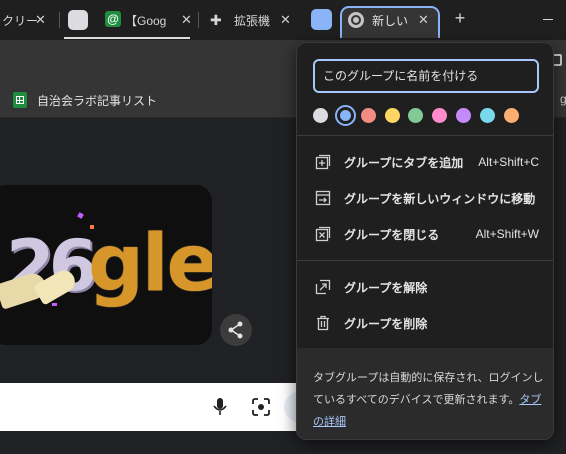  I want to click on tab-strip: クリー ✕ @ 【Goog ✕ ✚ 拡張機 ✕ 新しい ✕ +, so click(283, 20).